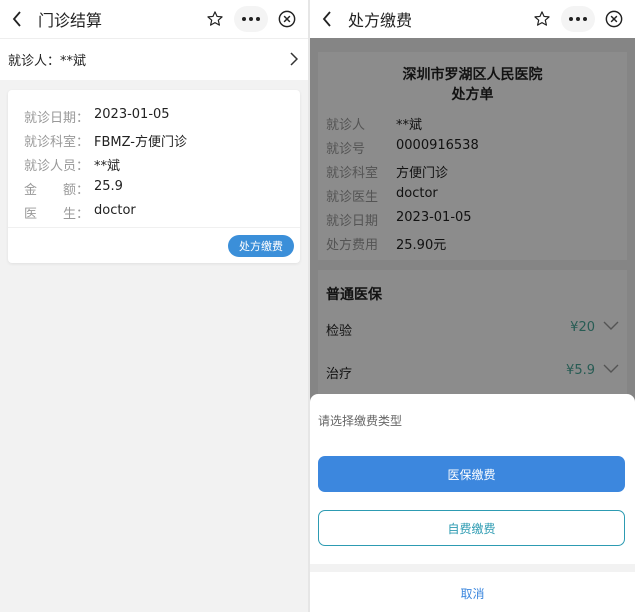 The width and height of the screenshot is (635, 612). What do you see at coordinates (472, 19) in the screenshot?
I see `right-navbar: 处方缴费` at bounding box center [472, 19].